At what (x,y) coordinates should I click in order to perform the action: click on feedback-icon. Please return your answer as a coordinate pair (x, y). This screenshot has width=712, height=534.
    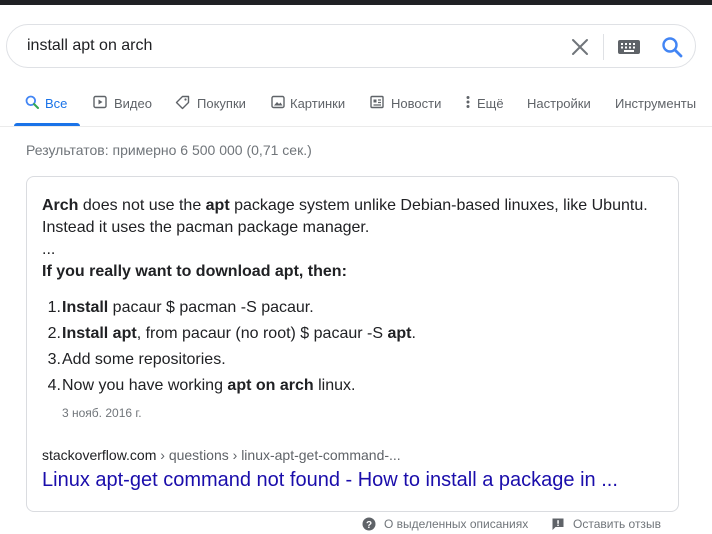
    Looking at the image, I should click on (558, 525).